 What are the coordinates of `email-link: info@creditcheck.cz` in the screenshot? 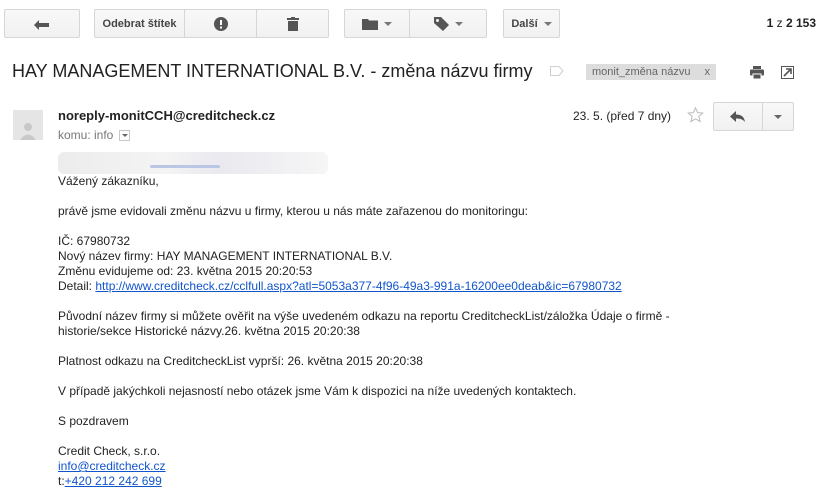 It's located at (112, 466).